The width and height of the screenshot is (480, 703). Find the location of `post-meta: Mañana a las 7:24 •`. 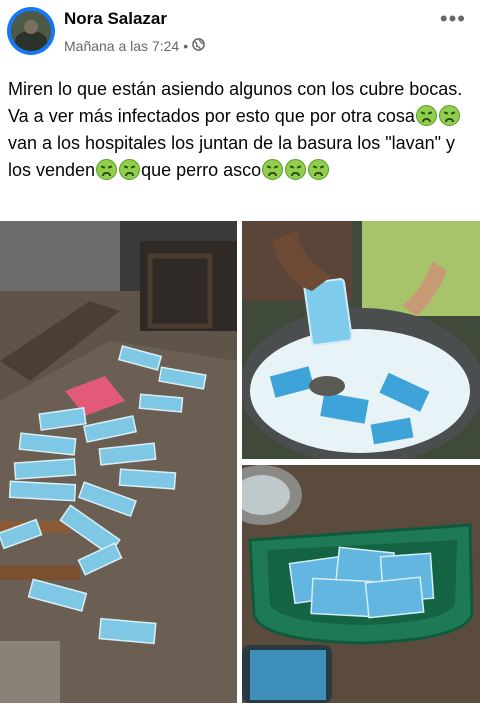

post-meta: Mañana a las 7:24 • is located at coordinates (134, 46).